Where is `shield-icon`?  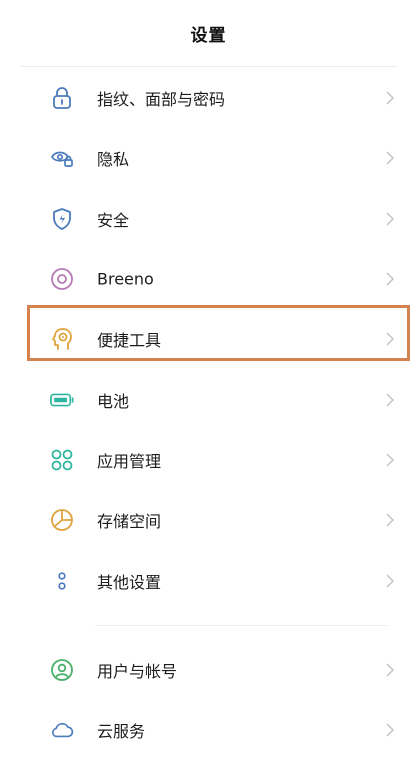 shield-icon is located at coordinates (62, 219).